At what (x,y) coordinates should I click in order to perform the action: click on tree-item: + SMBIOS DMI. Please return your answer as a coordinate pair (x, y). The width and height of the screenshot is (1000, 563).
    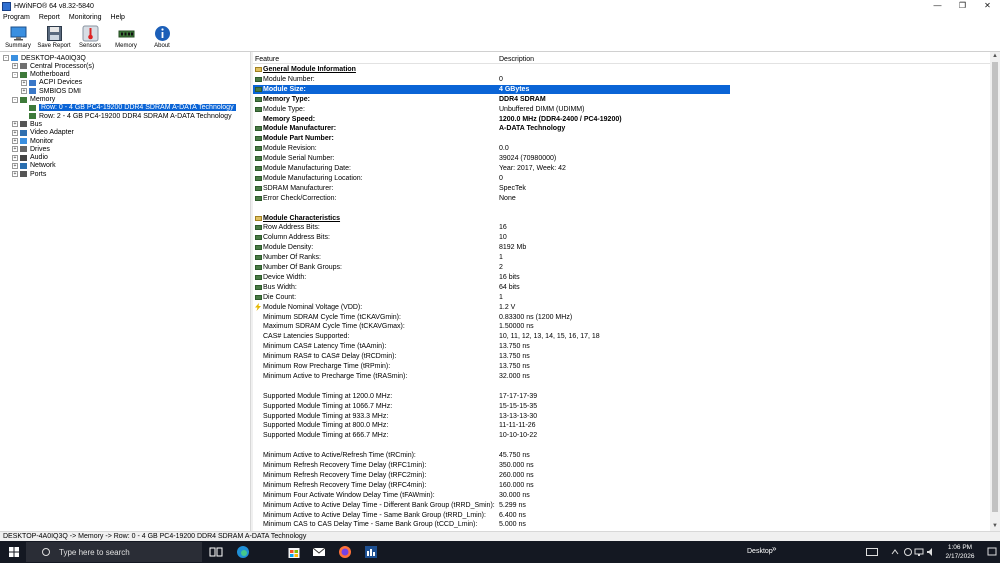
    Looking at the image, I should click on (51, 91).